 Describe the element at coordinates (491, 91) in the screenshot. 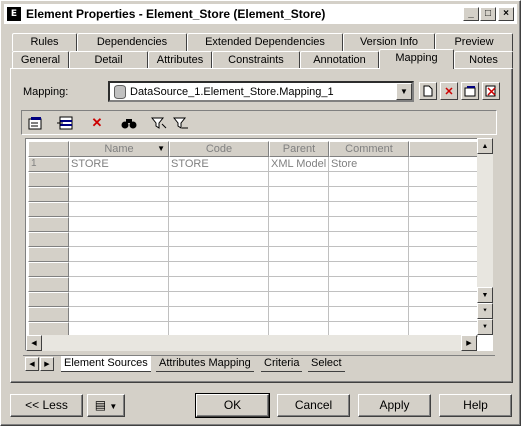

I see `mapping-options-button` at that location.